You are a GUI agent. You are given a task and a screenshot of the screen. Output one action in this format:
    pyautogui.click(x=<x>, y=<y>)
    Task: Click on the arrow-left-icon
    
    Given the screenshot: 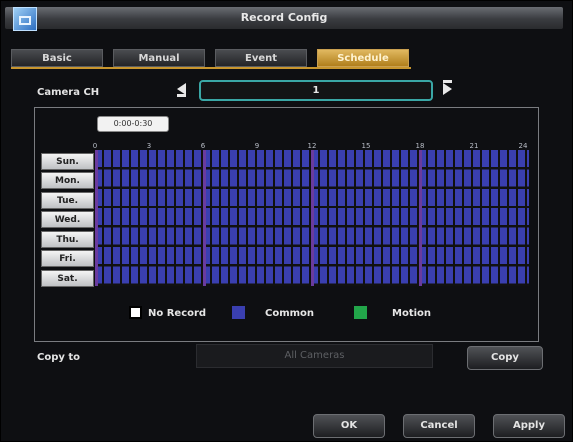 What is the action you would take?
    pyautogui.click(x=181, y=90)
    